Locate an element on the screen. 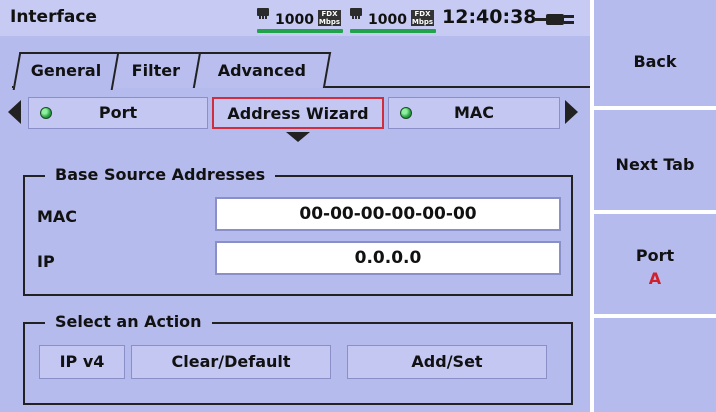  carousel-mac-button: MAC is located at coordinates (474, 113).